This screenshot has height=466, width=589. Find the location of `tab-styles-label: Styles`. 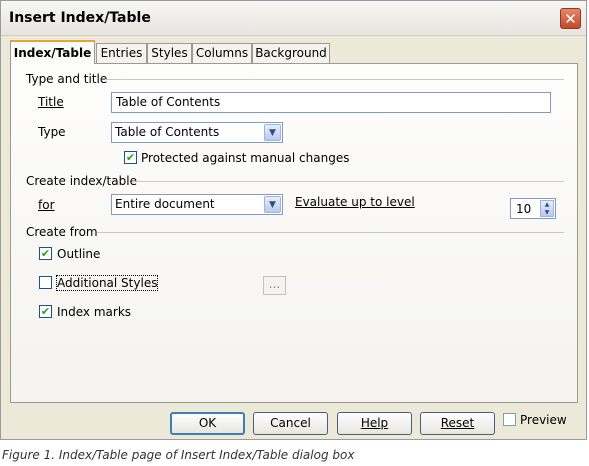

tab-styles-label: Styles is located at coordinates (169, 53).